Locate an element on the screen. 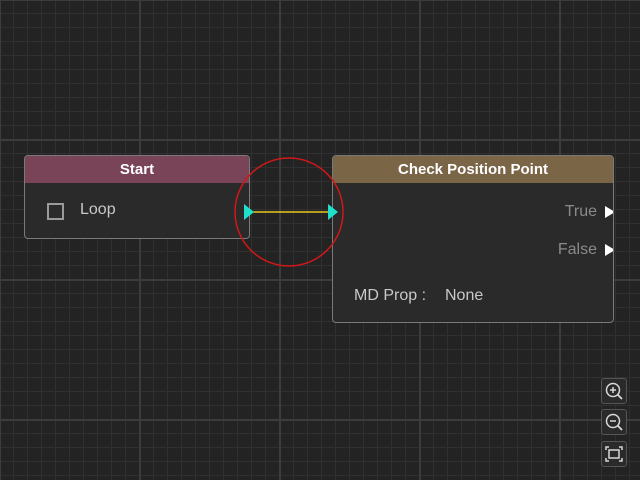  false-output-label: False is located at coordinates (577, 249).